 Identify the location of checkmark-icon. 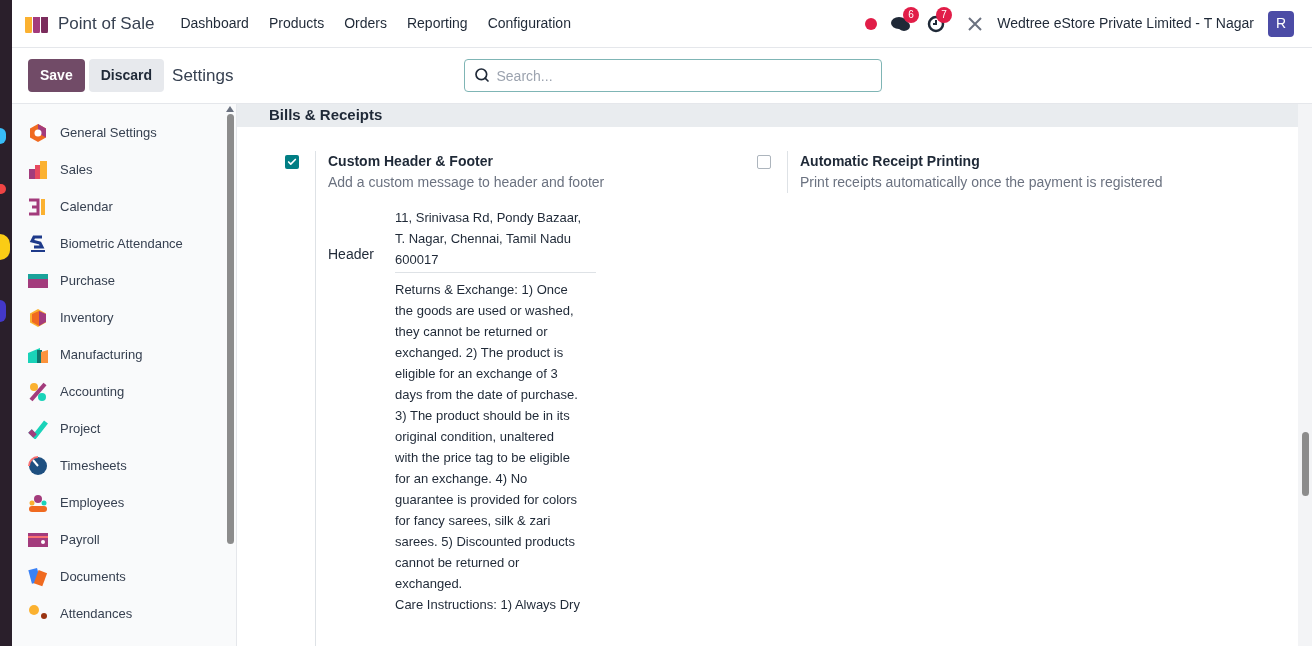
(38, 428).